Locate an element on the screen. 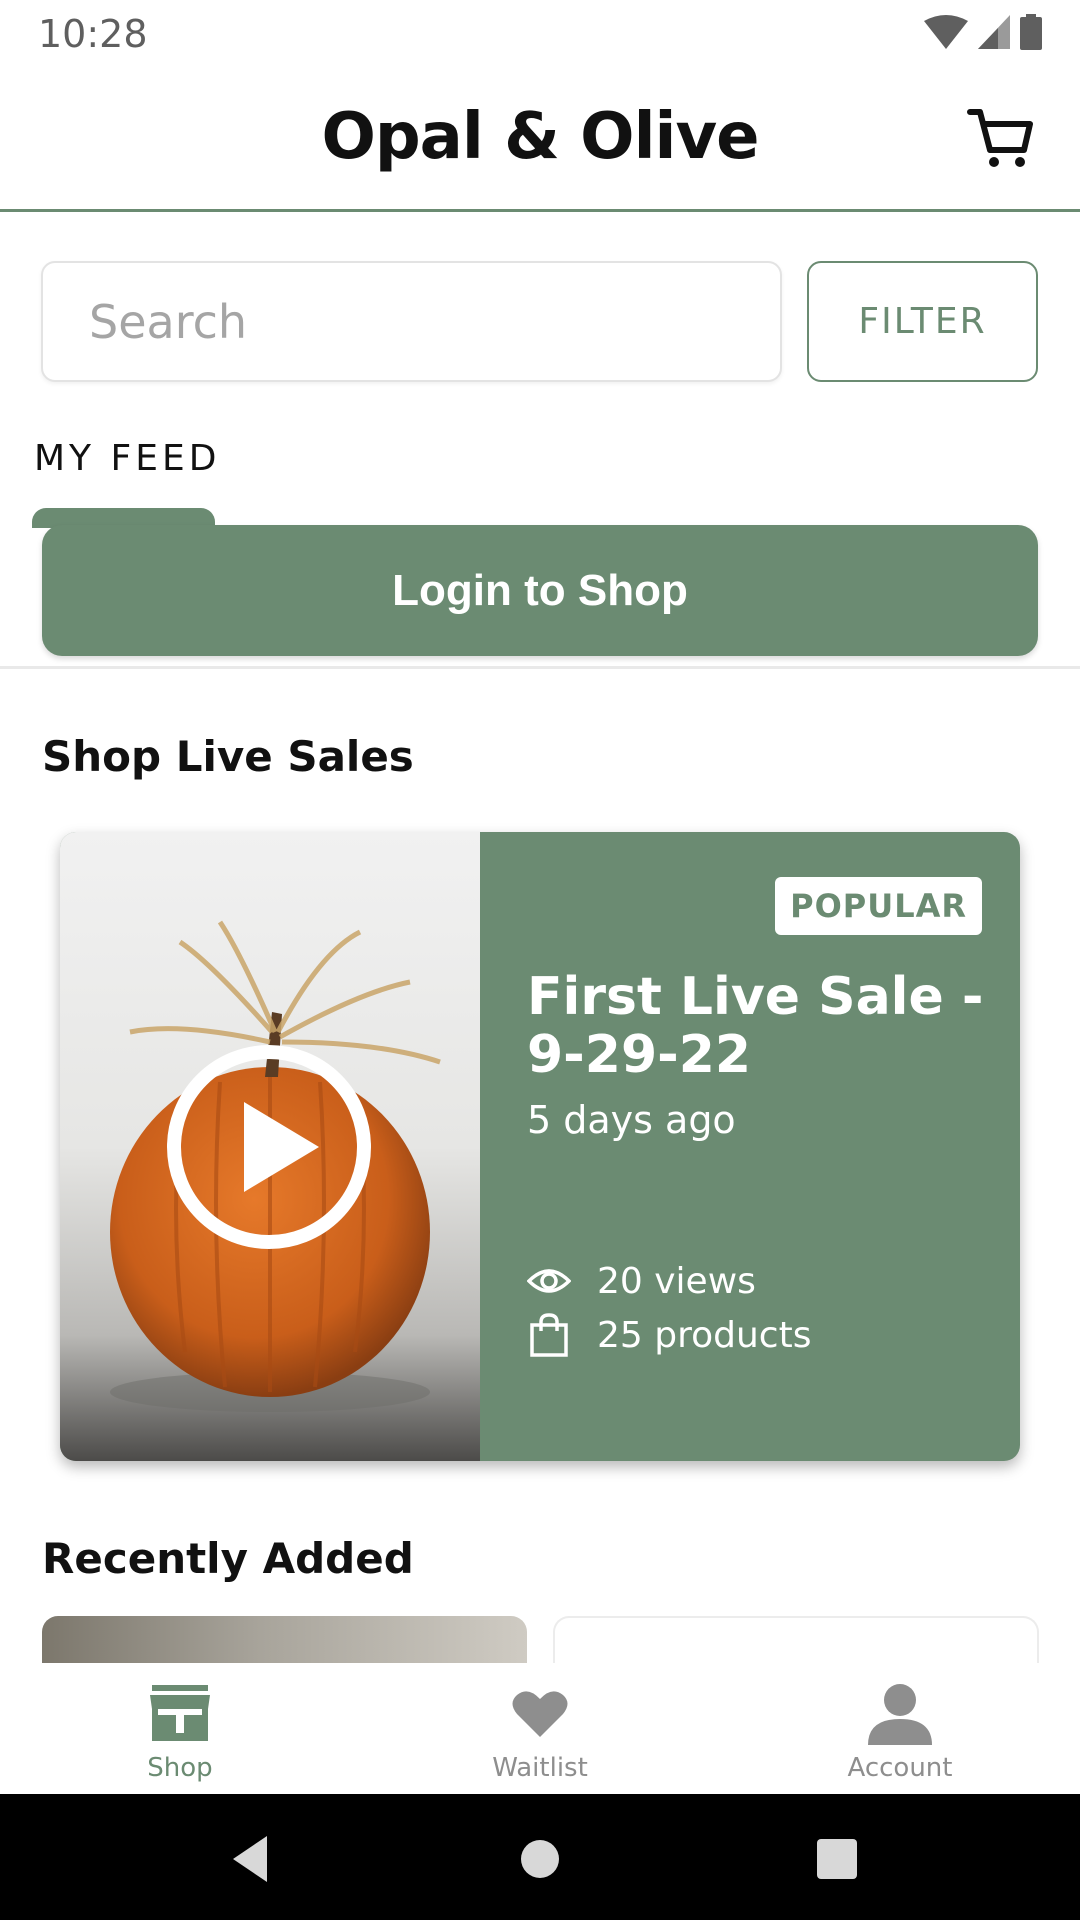 The height and width of the screenshot is (1920, 1080). search-field is located at coordinates (411, 321).